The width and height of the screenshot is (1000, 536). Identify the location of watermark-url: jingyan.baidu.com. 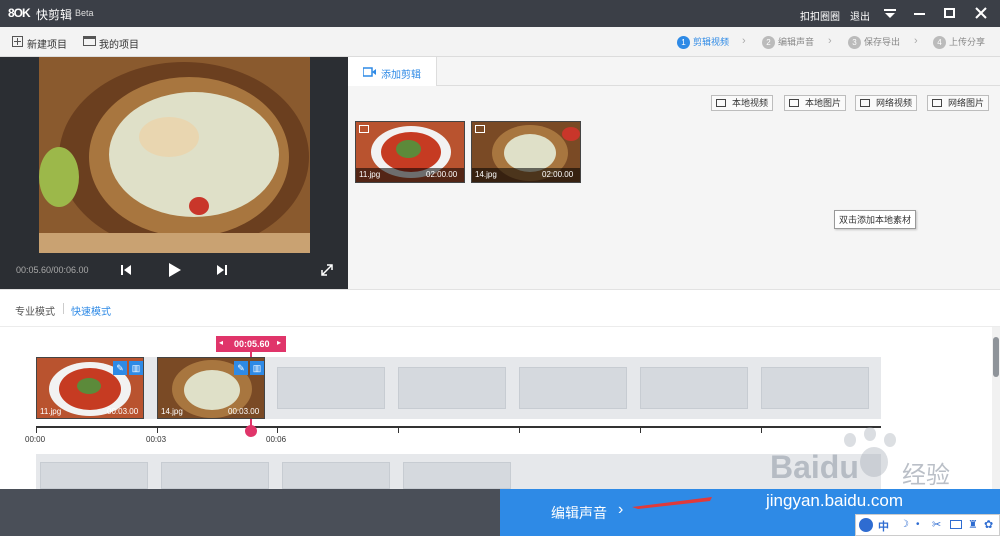
(835, 500).